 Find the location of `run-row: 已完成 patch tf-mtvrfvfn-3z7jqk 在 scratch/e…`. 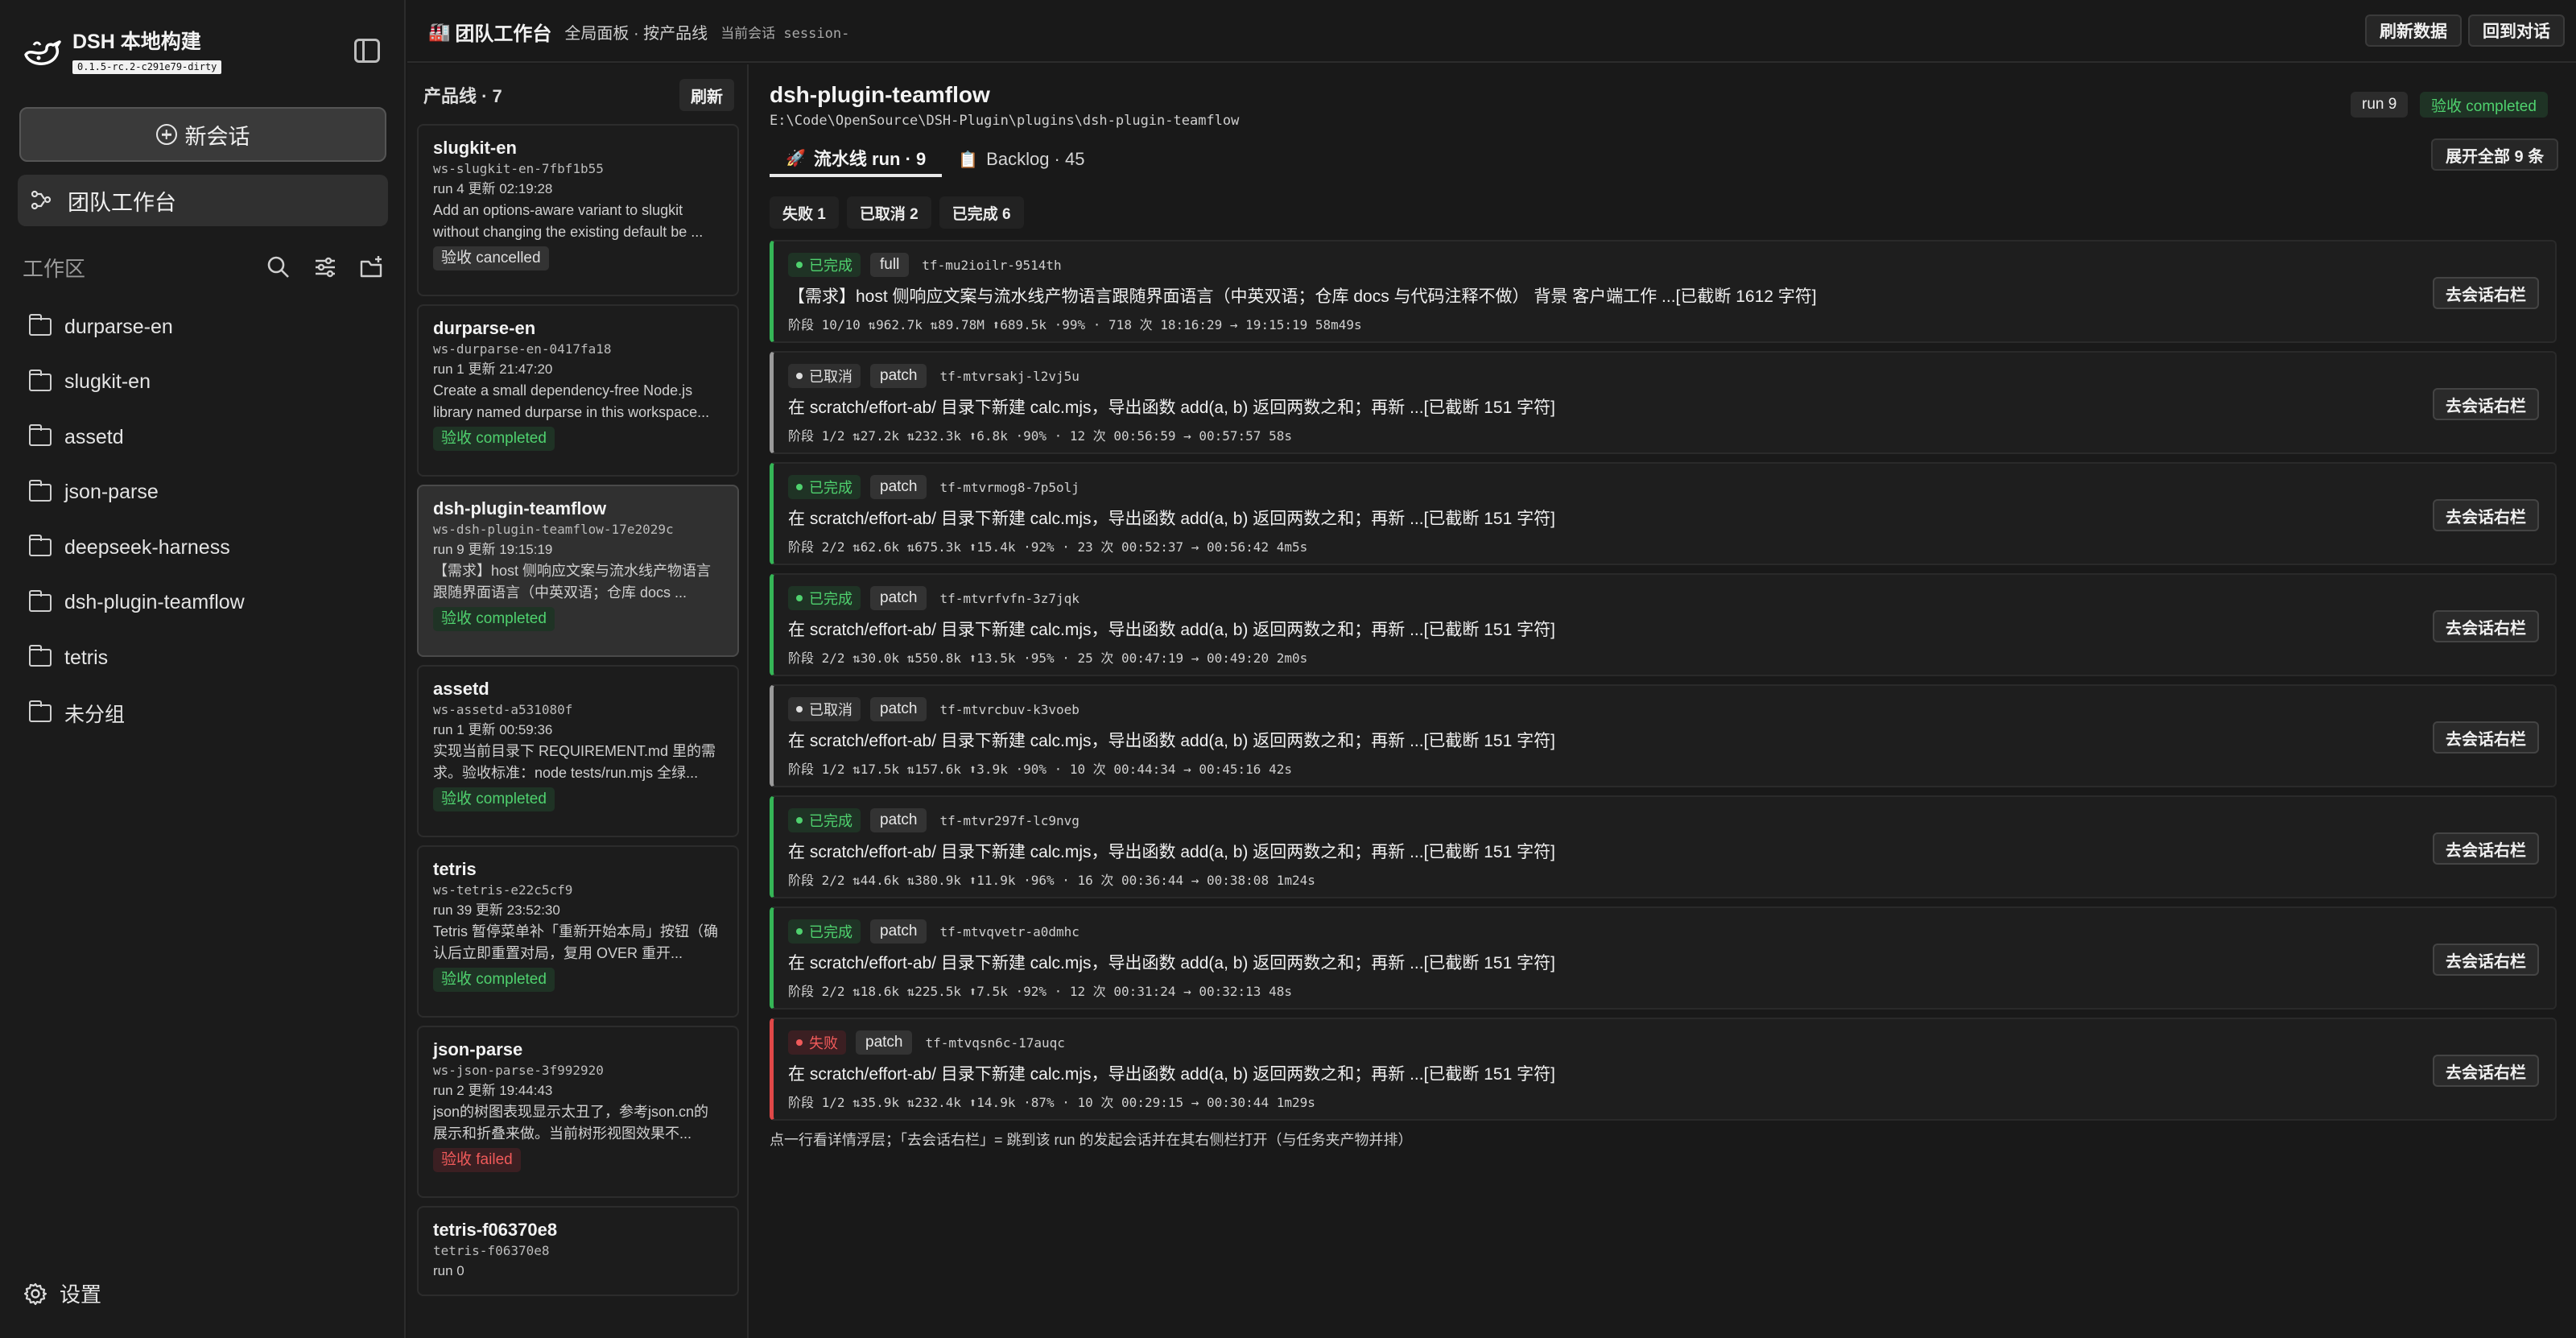

run-row: 已完成 patch tf-mtvrfvfn-3z7jqk 在 scratch/e… is located at coordinates (1663, 625).